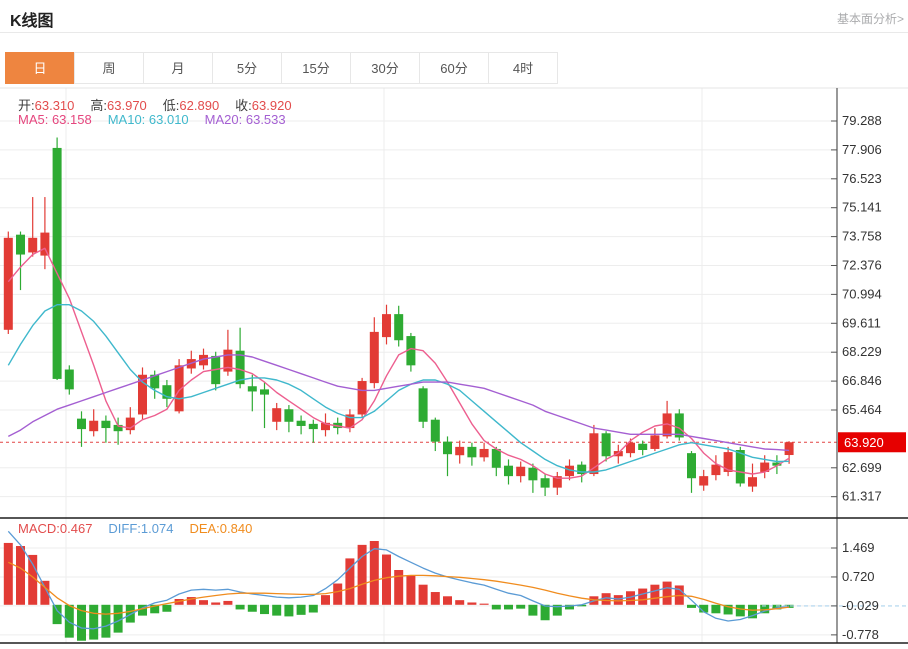  I want to click on ma-readout: MA5: 63.158 MA10: 63.010 MA20: 63.533, so click(160, 119).